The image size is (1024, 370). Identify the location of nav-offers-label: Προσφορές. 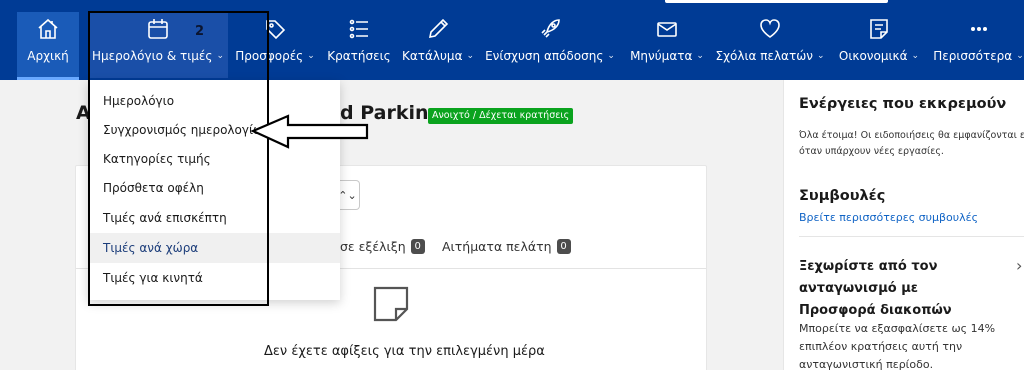
(269, 56).